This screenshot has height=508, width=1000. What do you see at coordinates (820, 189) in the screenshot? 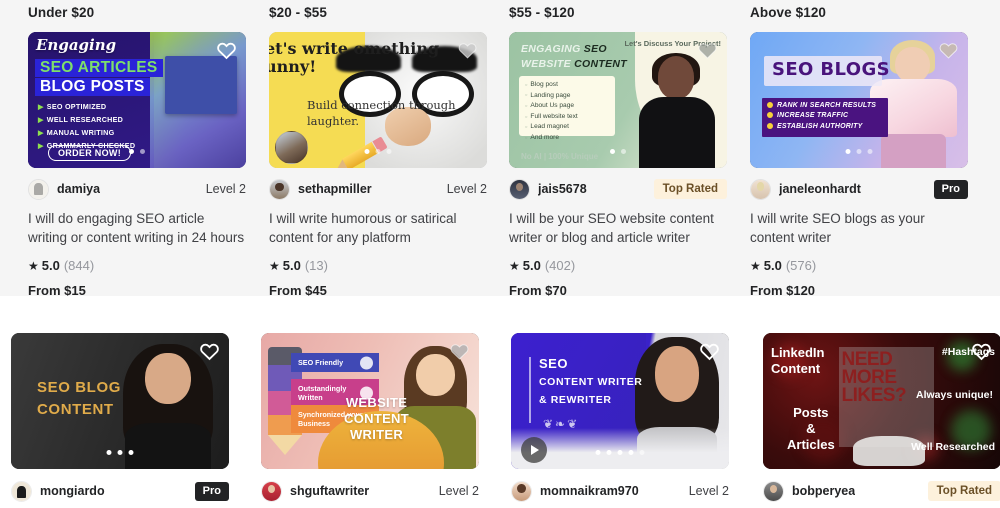
I see `seller-name: janeleonhardt` at bounding box center [820, 189].